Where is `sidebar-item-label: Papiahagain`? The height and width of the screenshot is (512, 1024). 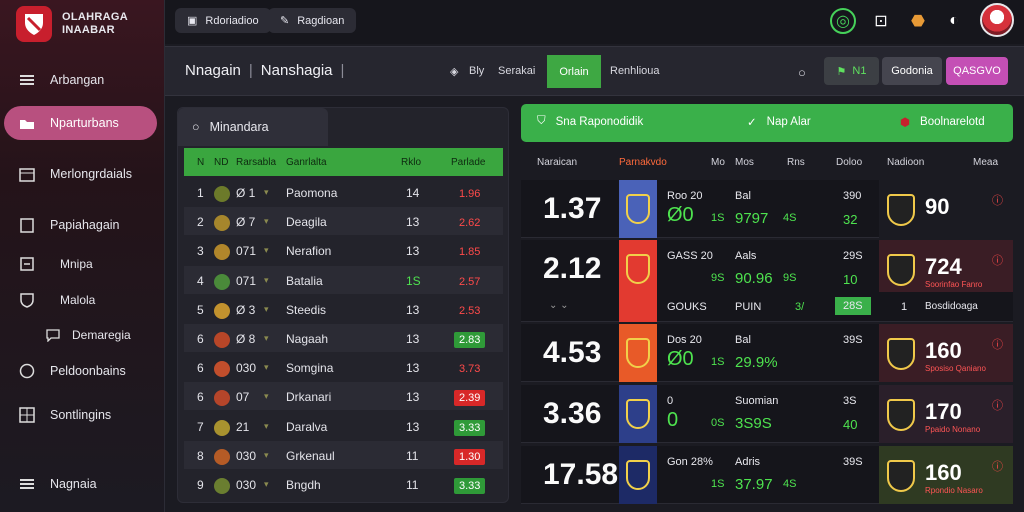 sidebar-item-label: Papiahagain is located at coordinates (85, 225).